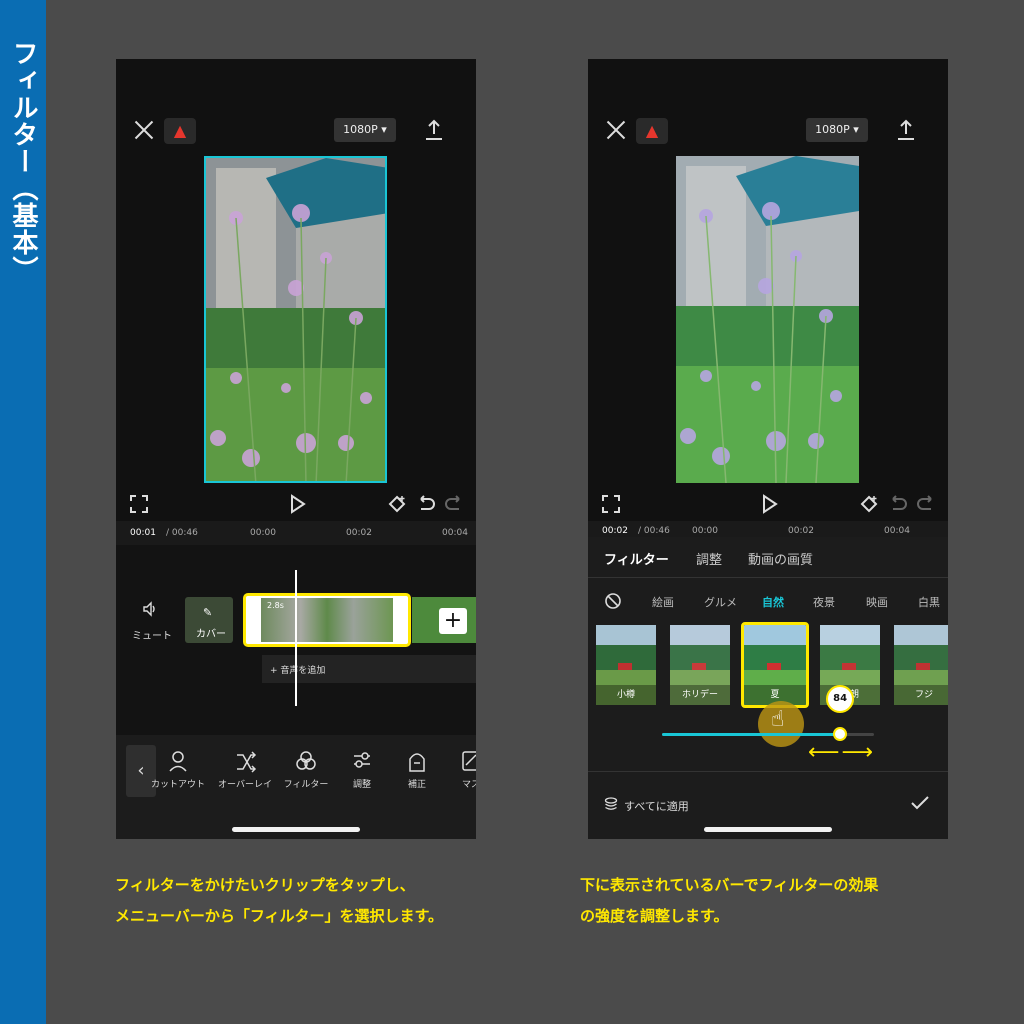 The height and width of the screenshot is (1024, 1024). What do you see at coordinates (729, 900) in the screenshot?
I see `caption-right: 下に表示されているバーでフィルターの効果 の強度を調整します。` at bounding box center [729, 900].